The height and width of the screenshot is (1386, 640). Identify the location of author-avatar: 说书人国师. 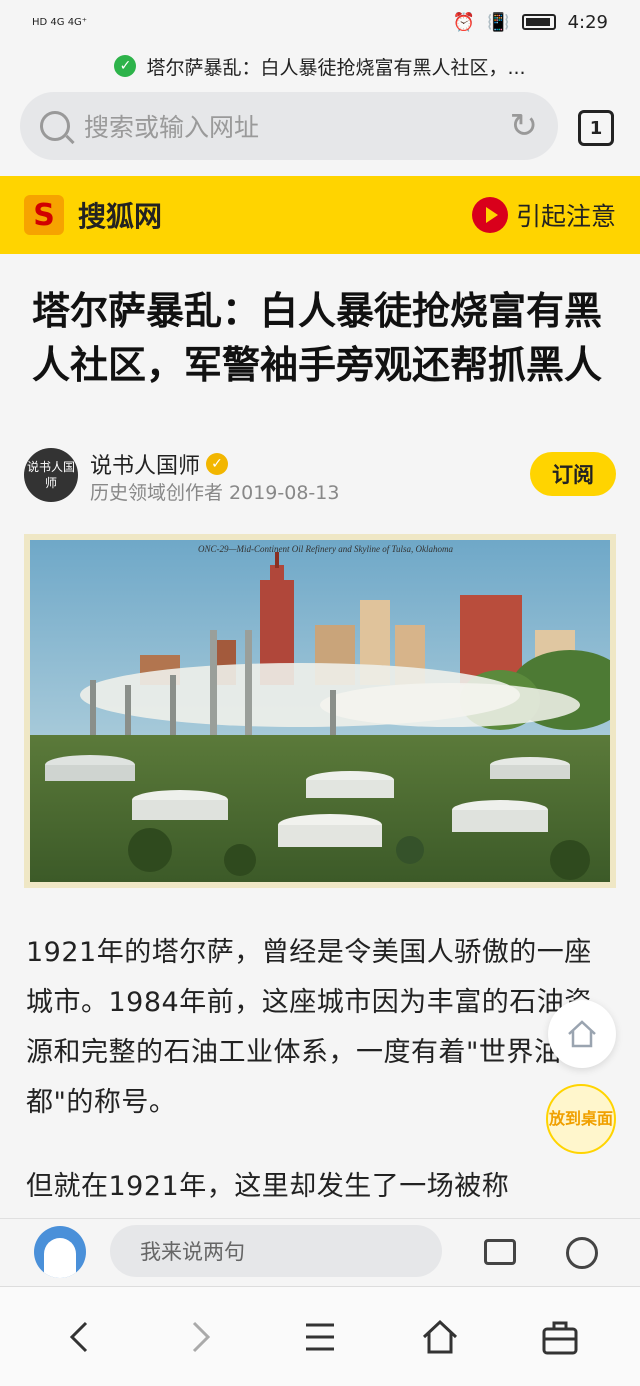
(51, 475).